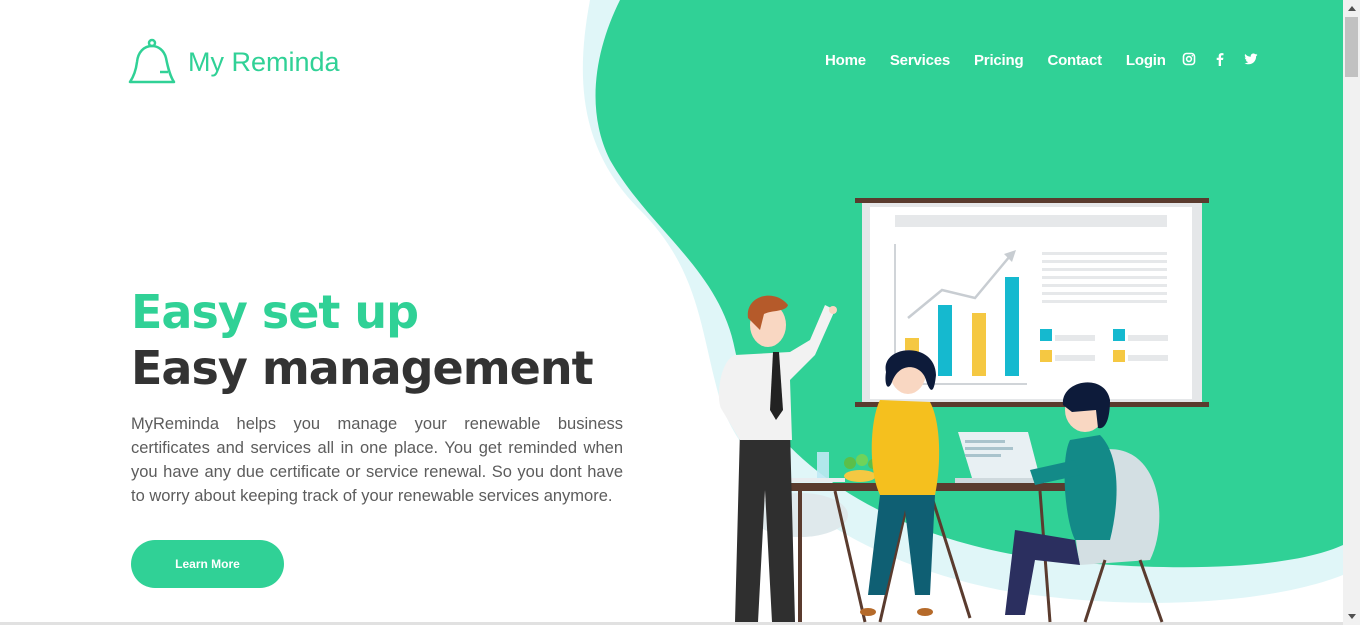 The image size is (1360, 625). Describe the element at coordinates (1220, 59) in the screenshot. I see `facebook-icon` at that location.